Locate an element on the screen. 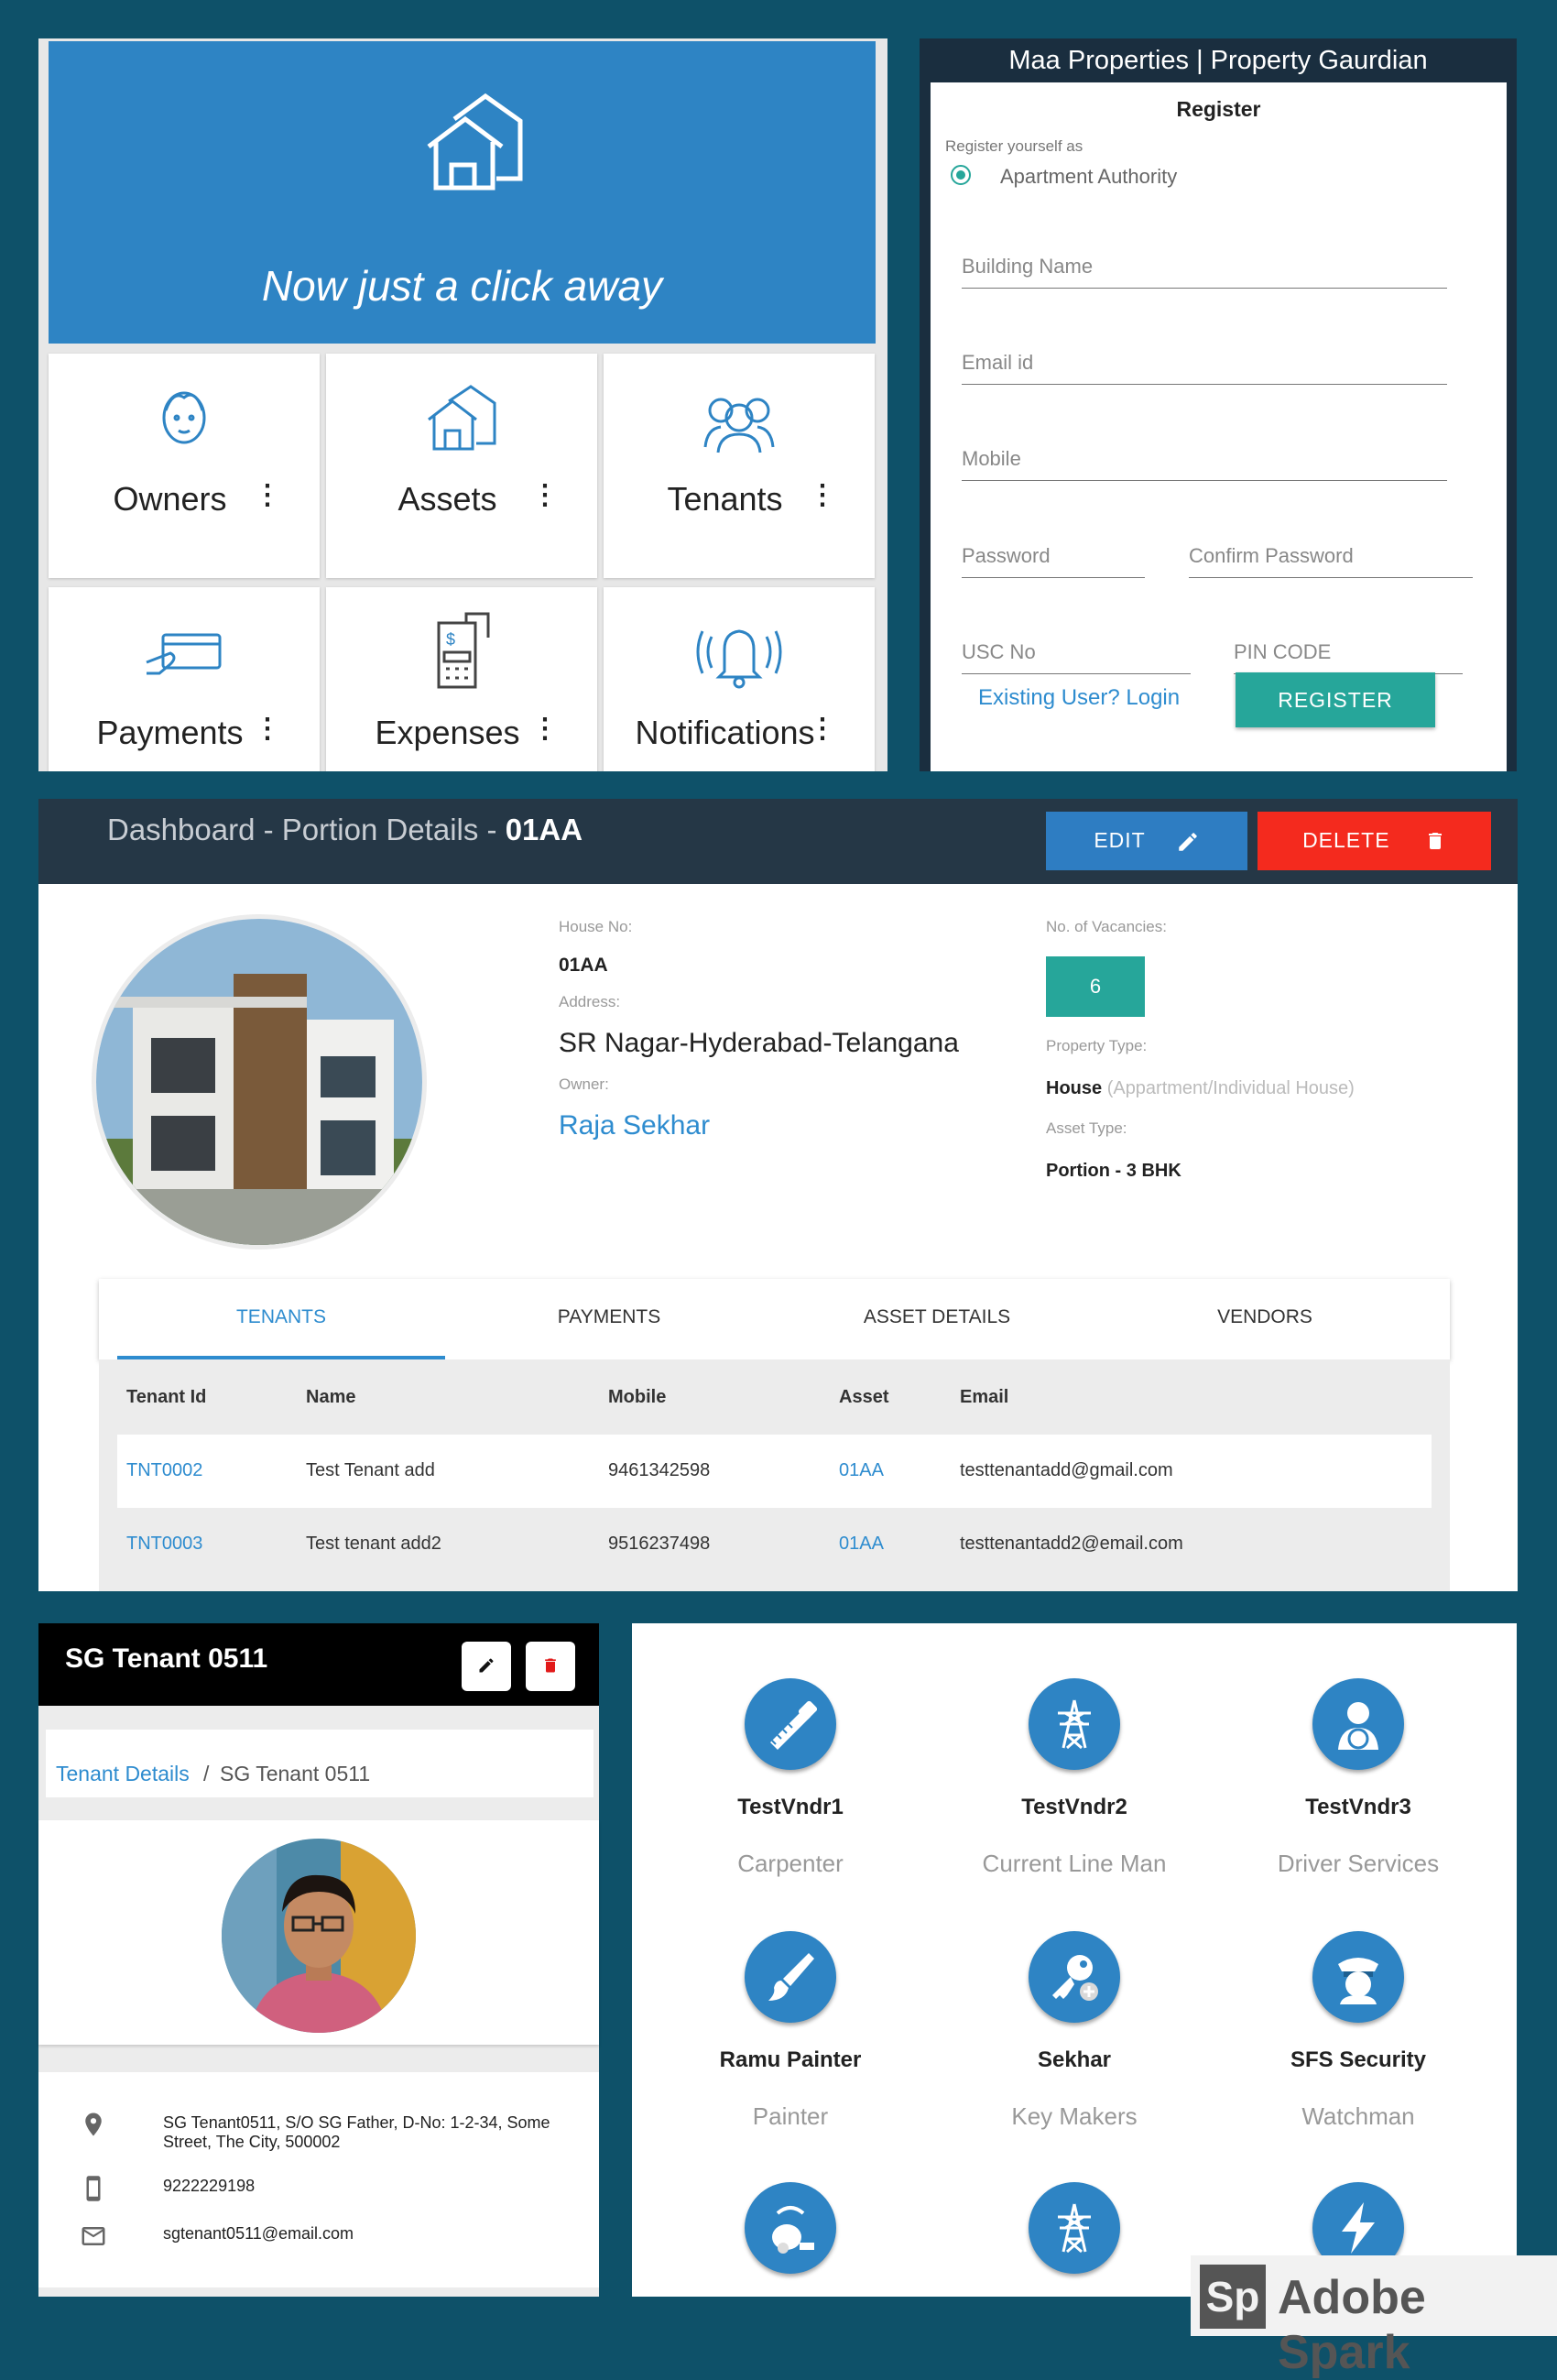 This screenshot has height=2380, width=1557. tenant-phone: 9222229198 is located at coordinates (210, 2186).